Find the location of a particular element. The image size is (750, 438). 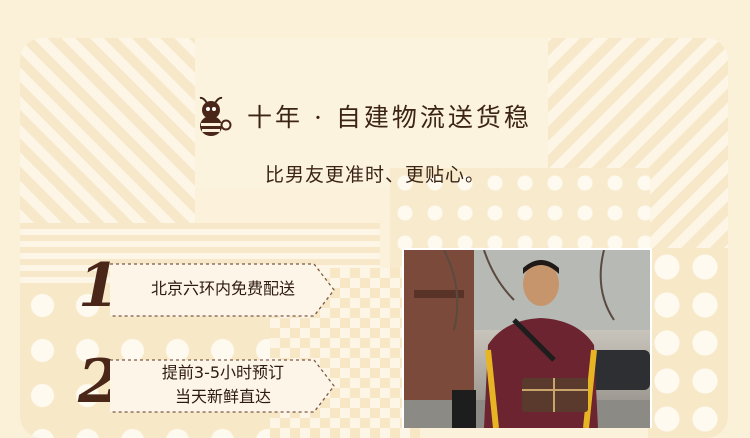

bee-mascot-icon is located at coordinates (215, 116).